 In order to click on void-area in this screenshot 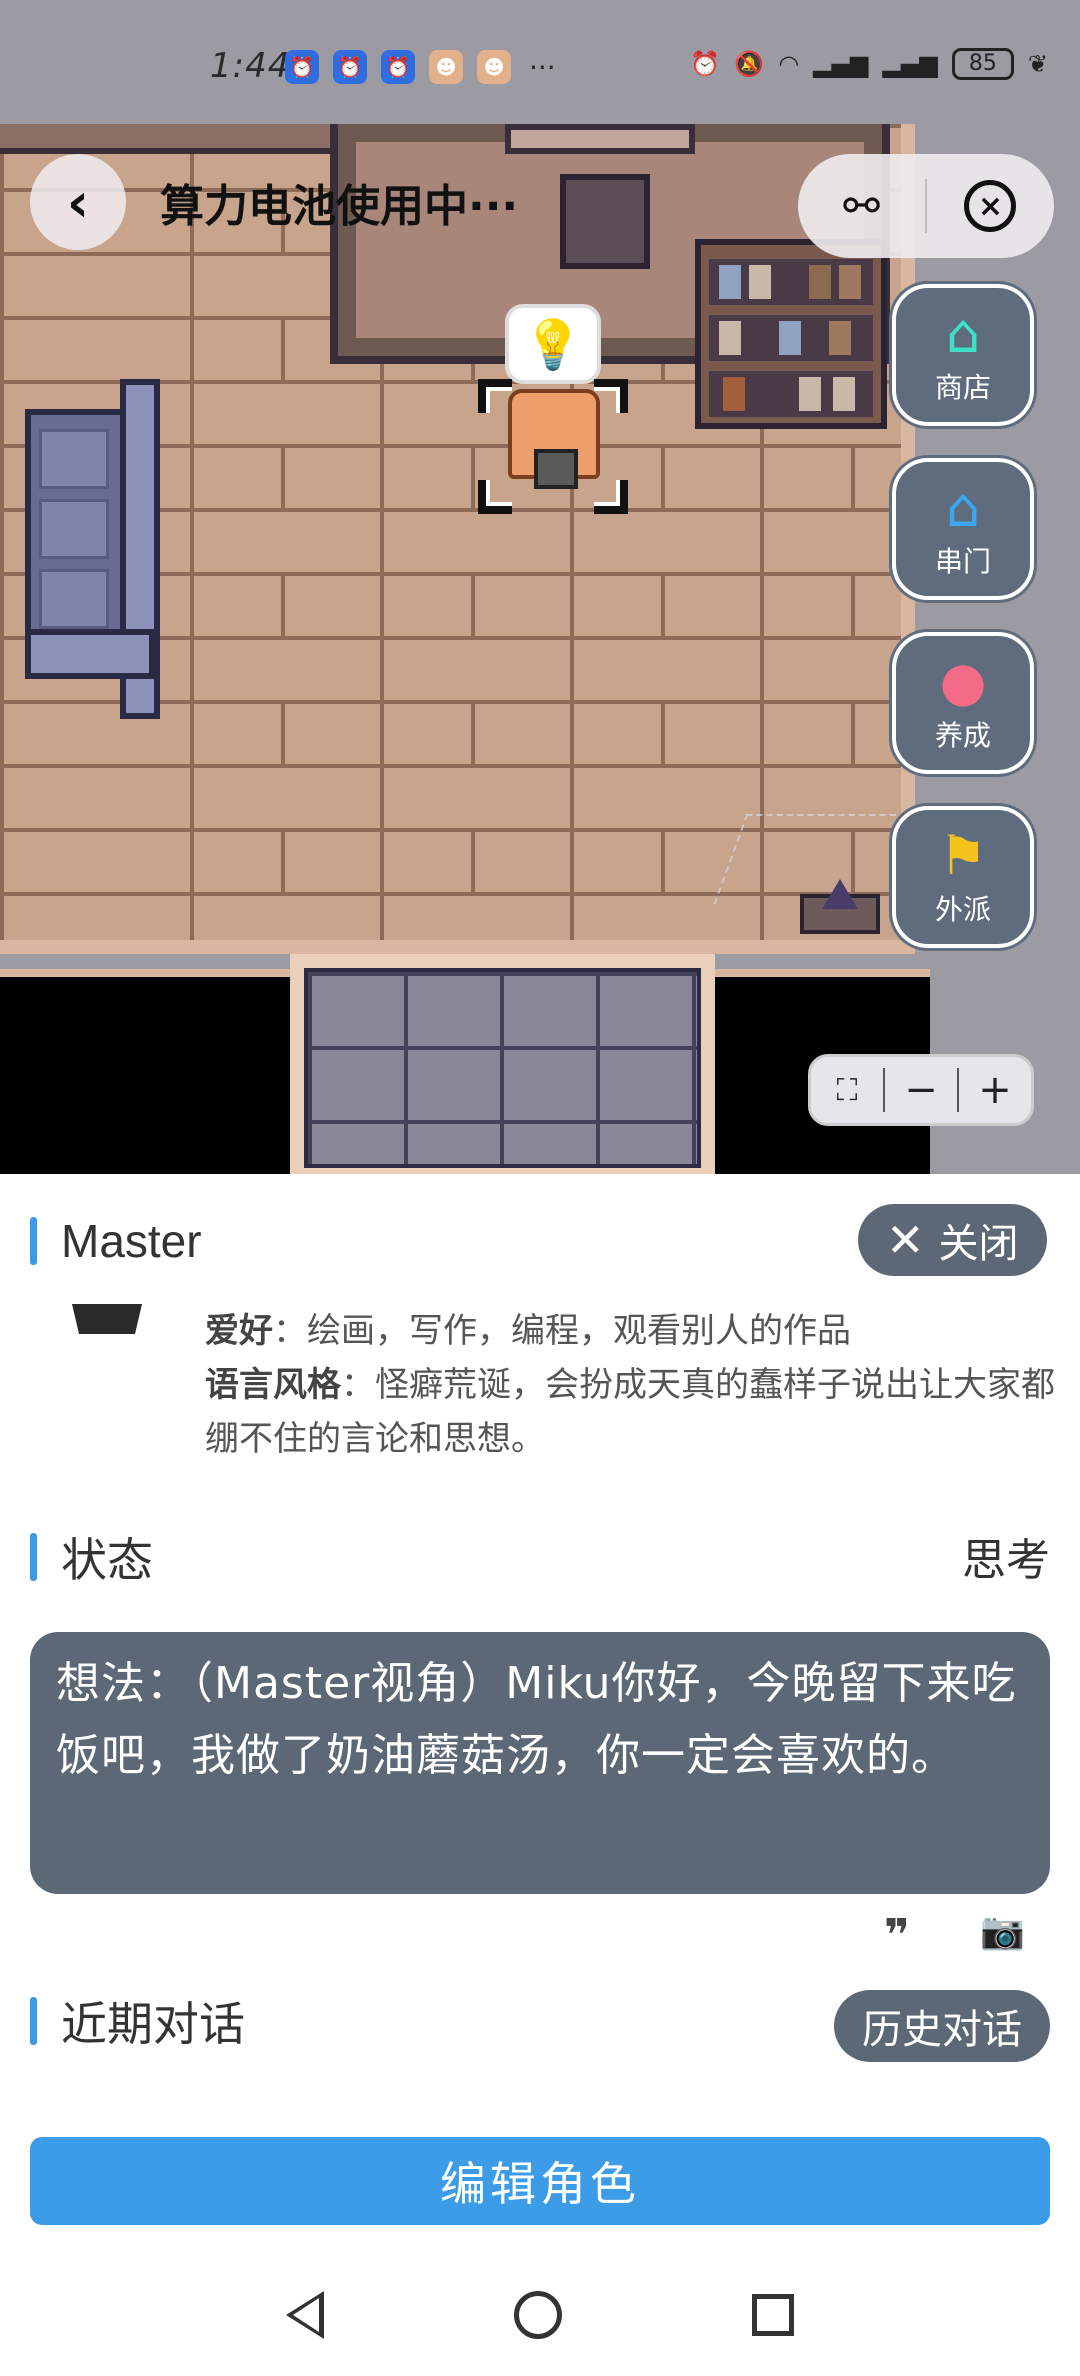, I will do `click(145, 1071)`.